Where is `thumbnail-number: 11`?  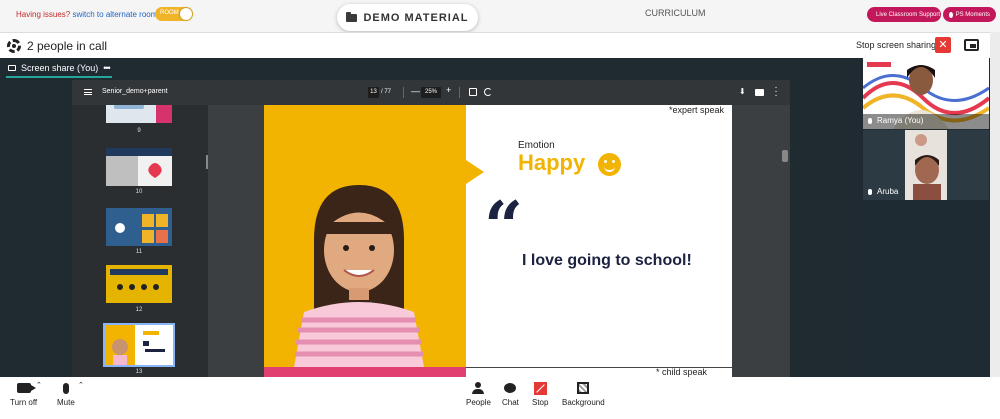 thumbnail-number: 11 is located at coordinates (139, 252).